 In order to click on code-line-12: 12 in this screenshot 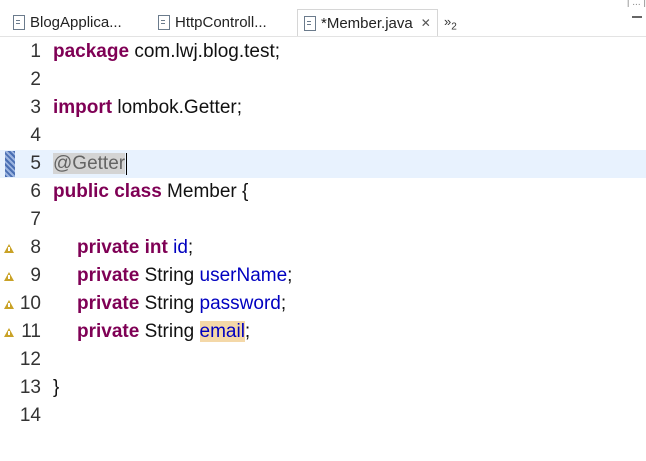, I will do `click(323, 360)`.